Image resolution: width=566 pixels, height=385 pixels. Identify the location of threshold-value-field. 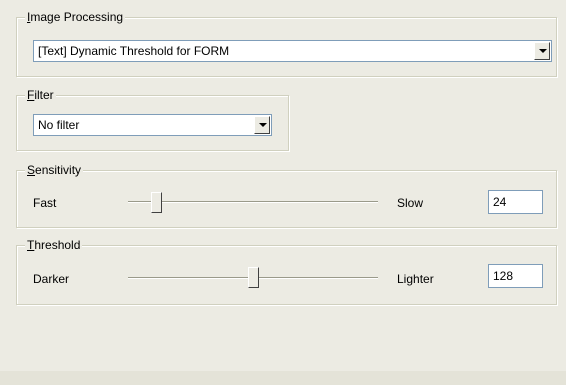
(515, 276).